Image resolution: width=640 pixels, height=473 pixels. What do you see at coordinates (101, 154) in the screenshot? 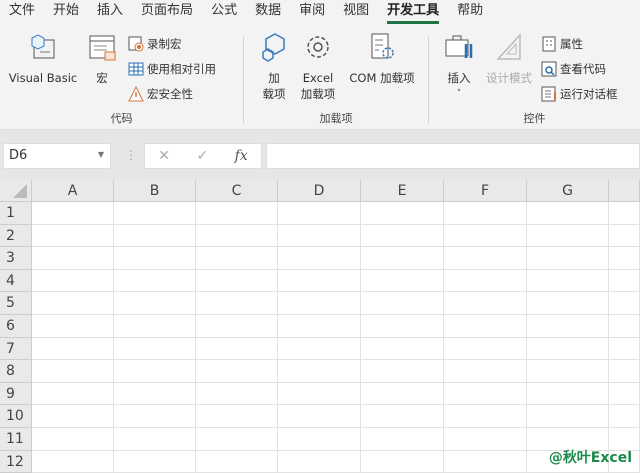
I see `dropdown-icon: ▼` at bounding box center [101, 154].